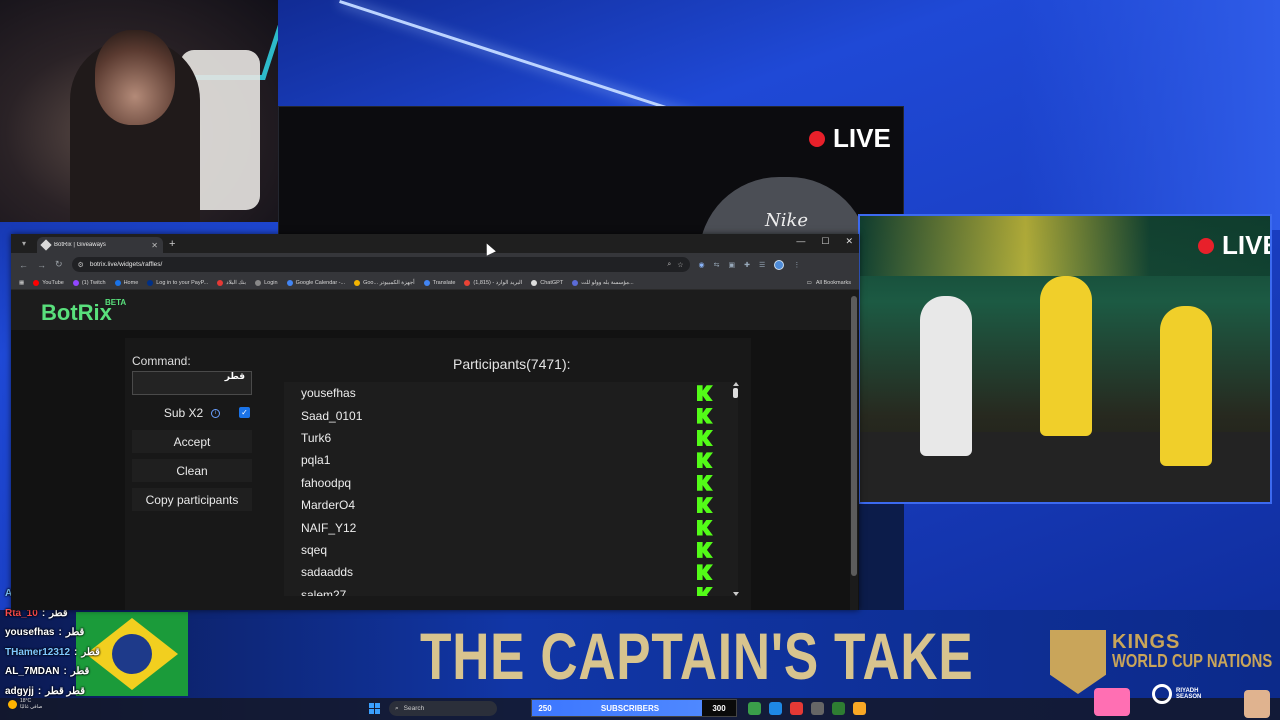  What do you see at coordinates (192, 383) in the screenshot?
I see `command-input: قطر` at bounding box center [192, 383].